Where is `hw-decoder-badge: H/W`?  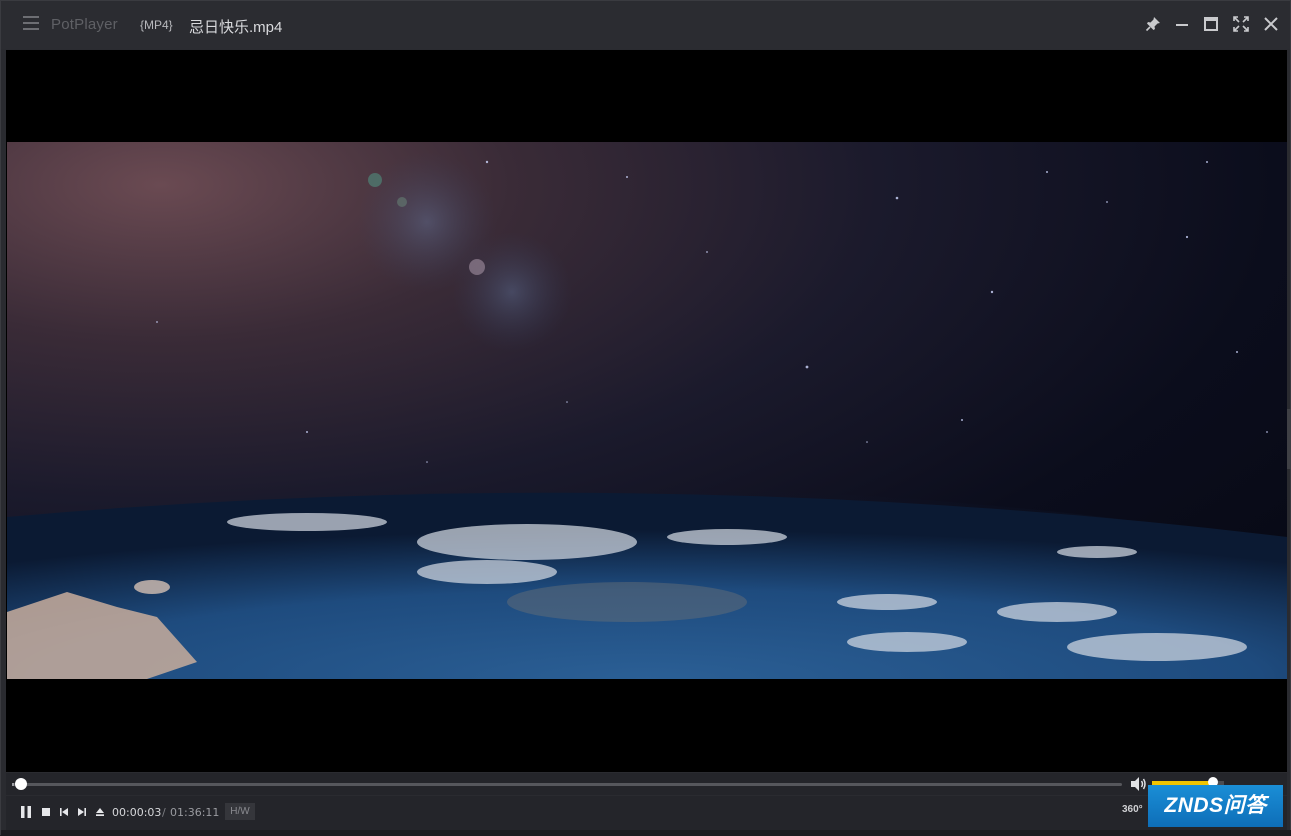 hw-decoder-badge: H/W is located at coordinates (240, 811).